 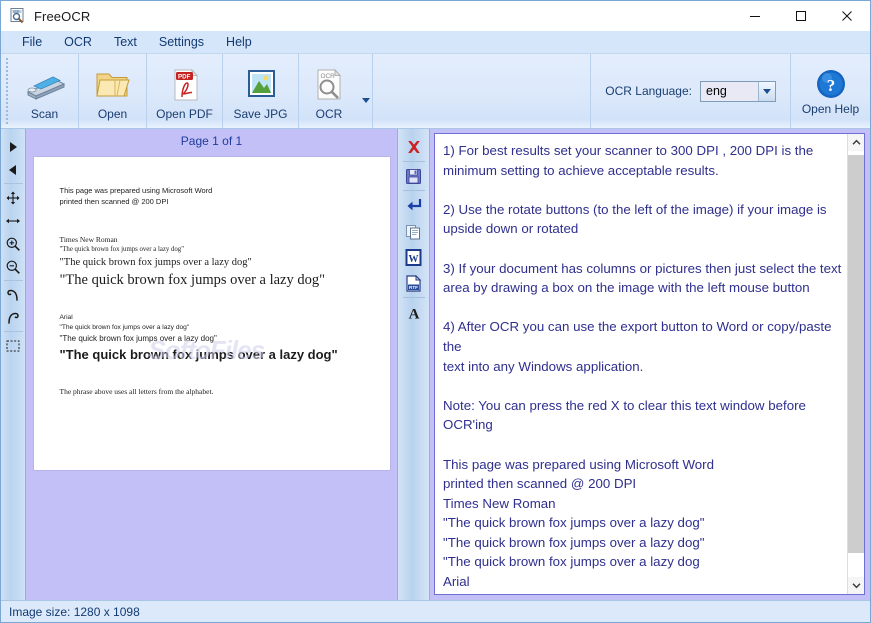 What do you see at coordinates (435, 611) in the screenshot?
I see `status-bar: Image size: 1280 x 1098` at bounding box center [435, 611].